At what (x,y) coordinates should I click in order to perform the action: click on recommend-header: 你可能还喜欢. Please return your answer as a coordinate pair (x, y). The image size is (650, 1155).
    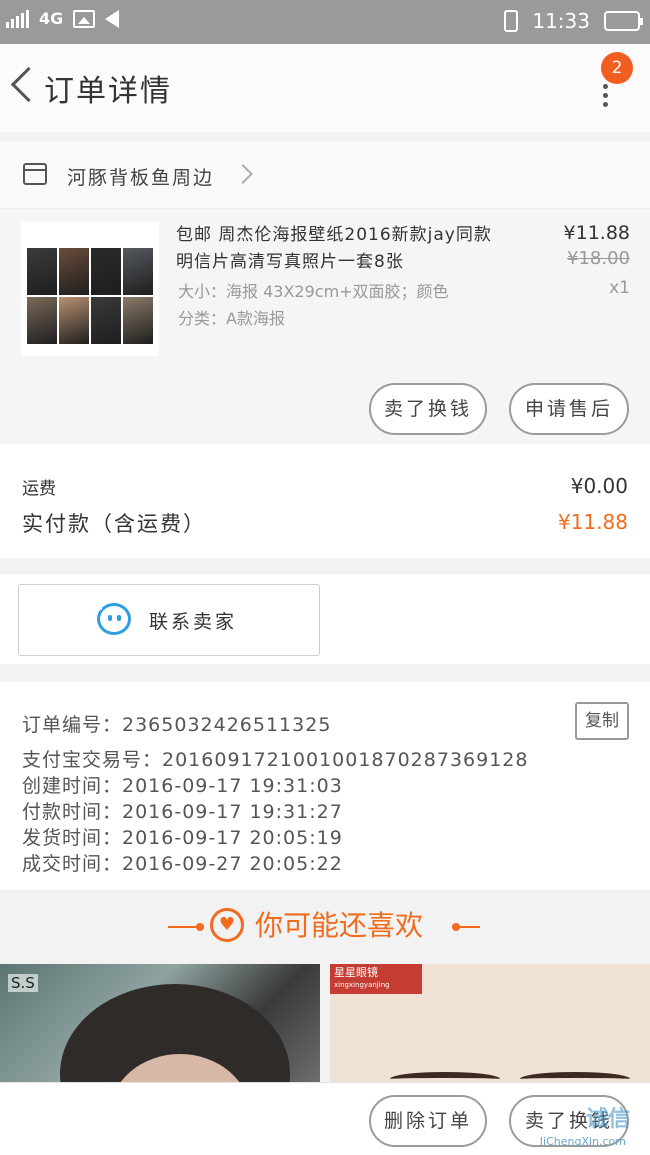
    Looking at the image, I should click on (325, 927).